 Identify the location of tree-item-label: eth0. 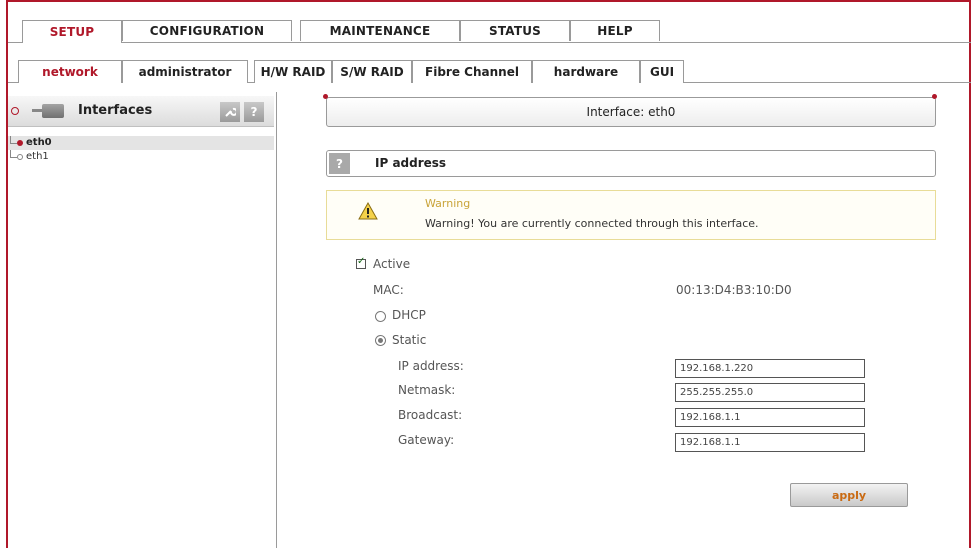
(39, 142).